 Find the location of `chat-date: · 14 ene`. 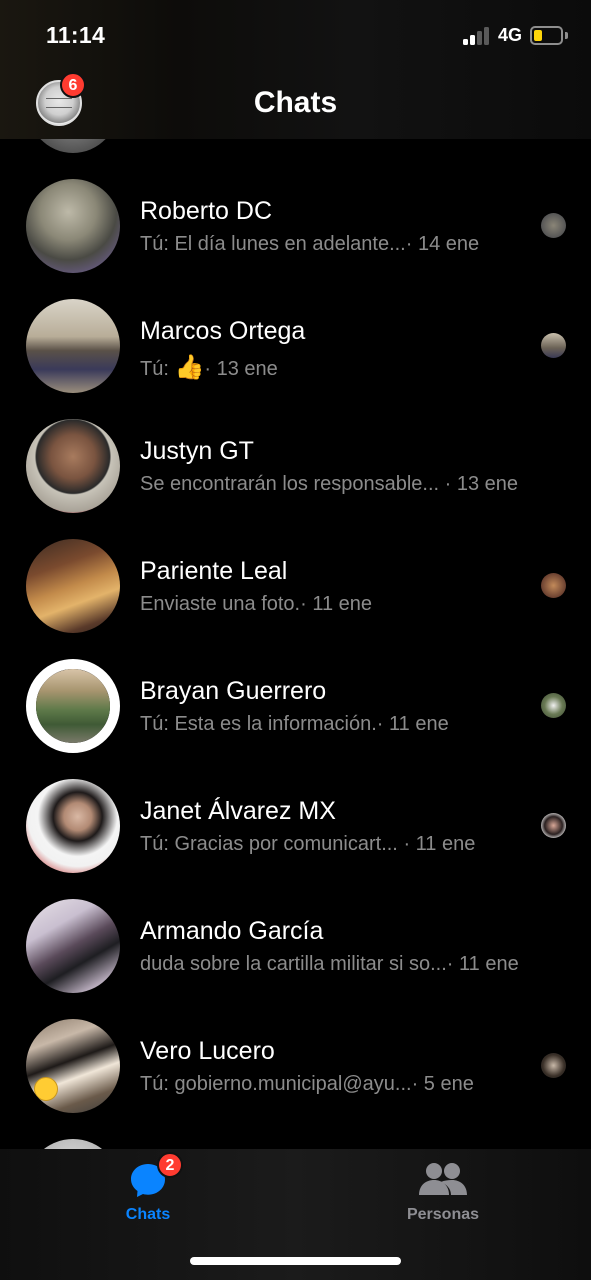

chat-date: · 14 ene is located at coordinates (442, 244).